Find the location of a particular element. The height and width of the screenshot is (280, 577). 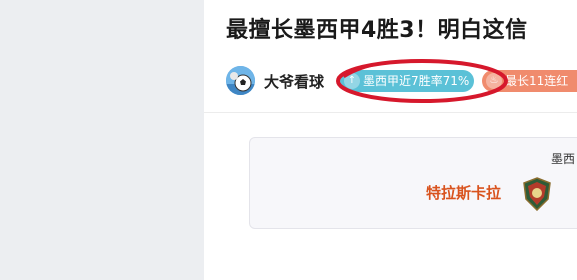

league-label: 墨西 is located at coordinates (563, 159).